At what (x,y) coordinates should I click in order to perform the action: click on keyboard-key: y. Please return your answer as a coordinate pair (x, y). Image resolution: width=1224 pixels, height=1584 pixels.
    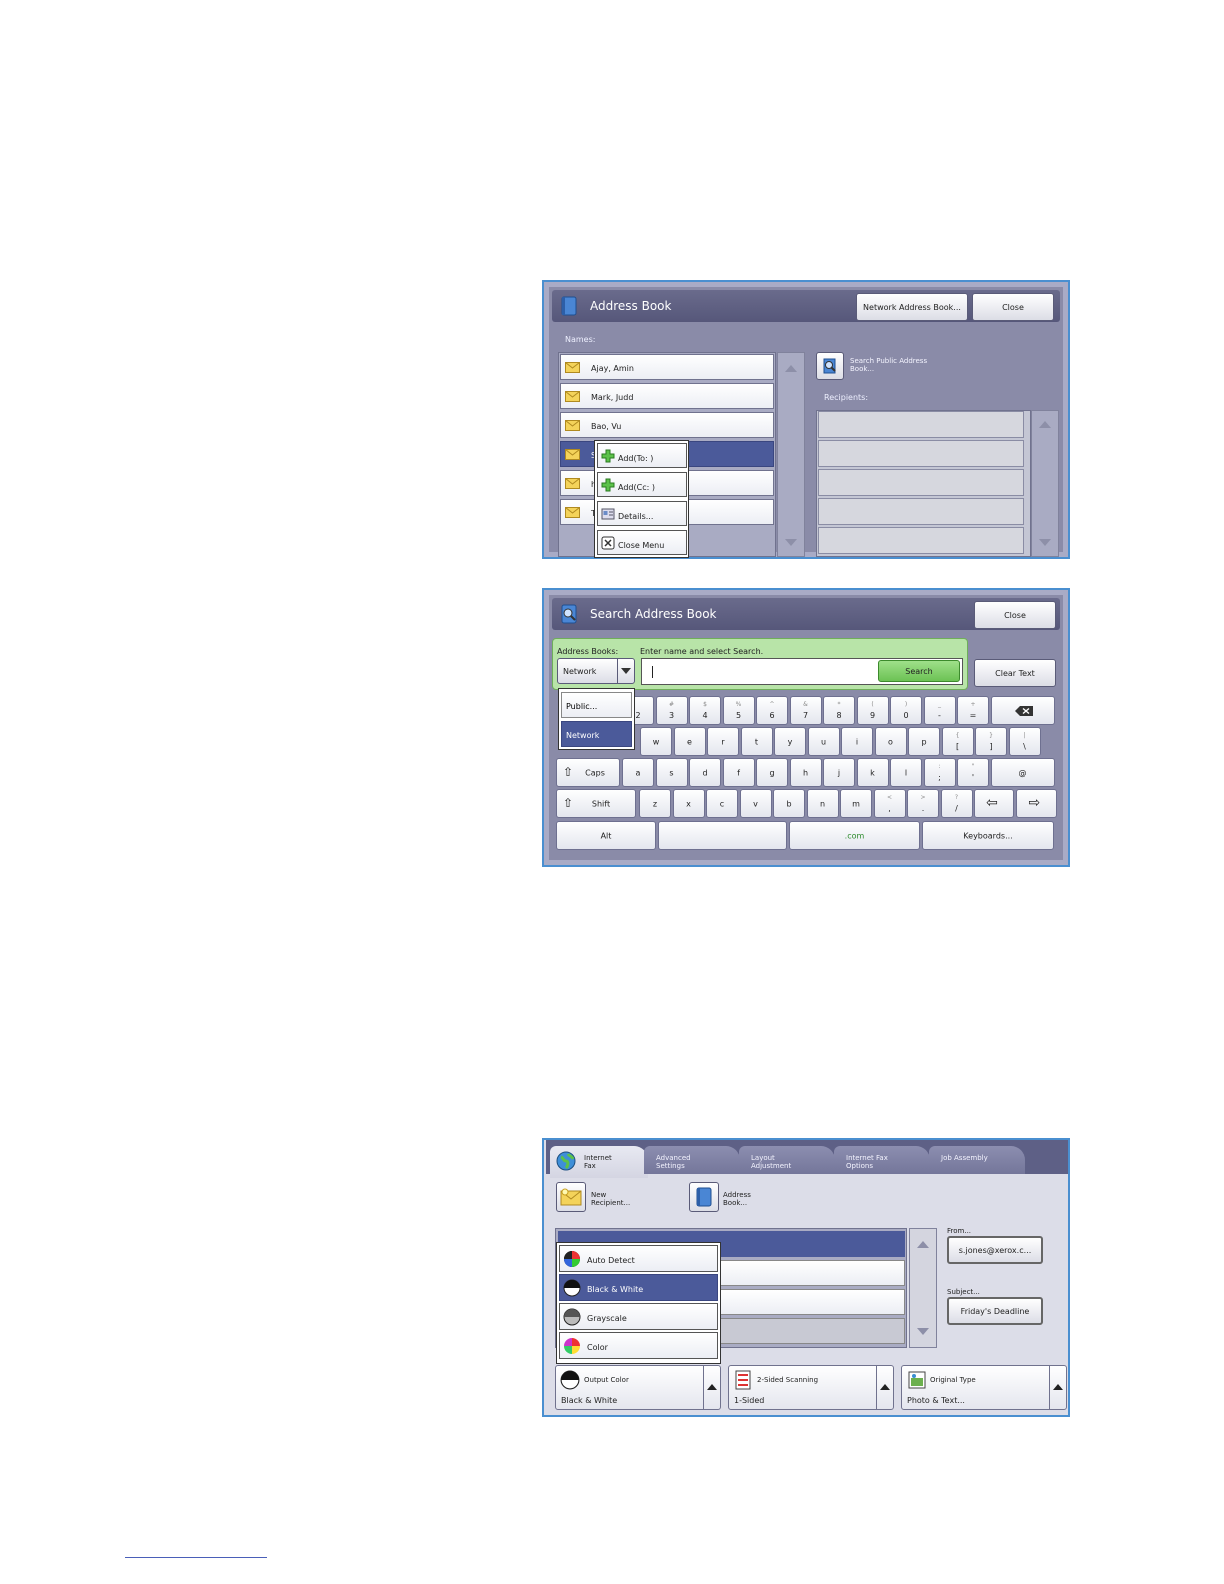
    Looking at the image, I should click on (790, 741).